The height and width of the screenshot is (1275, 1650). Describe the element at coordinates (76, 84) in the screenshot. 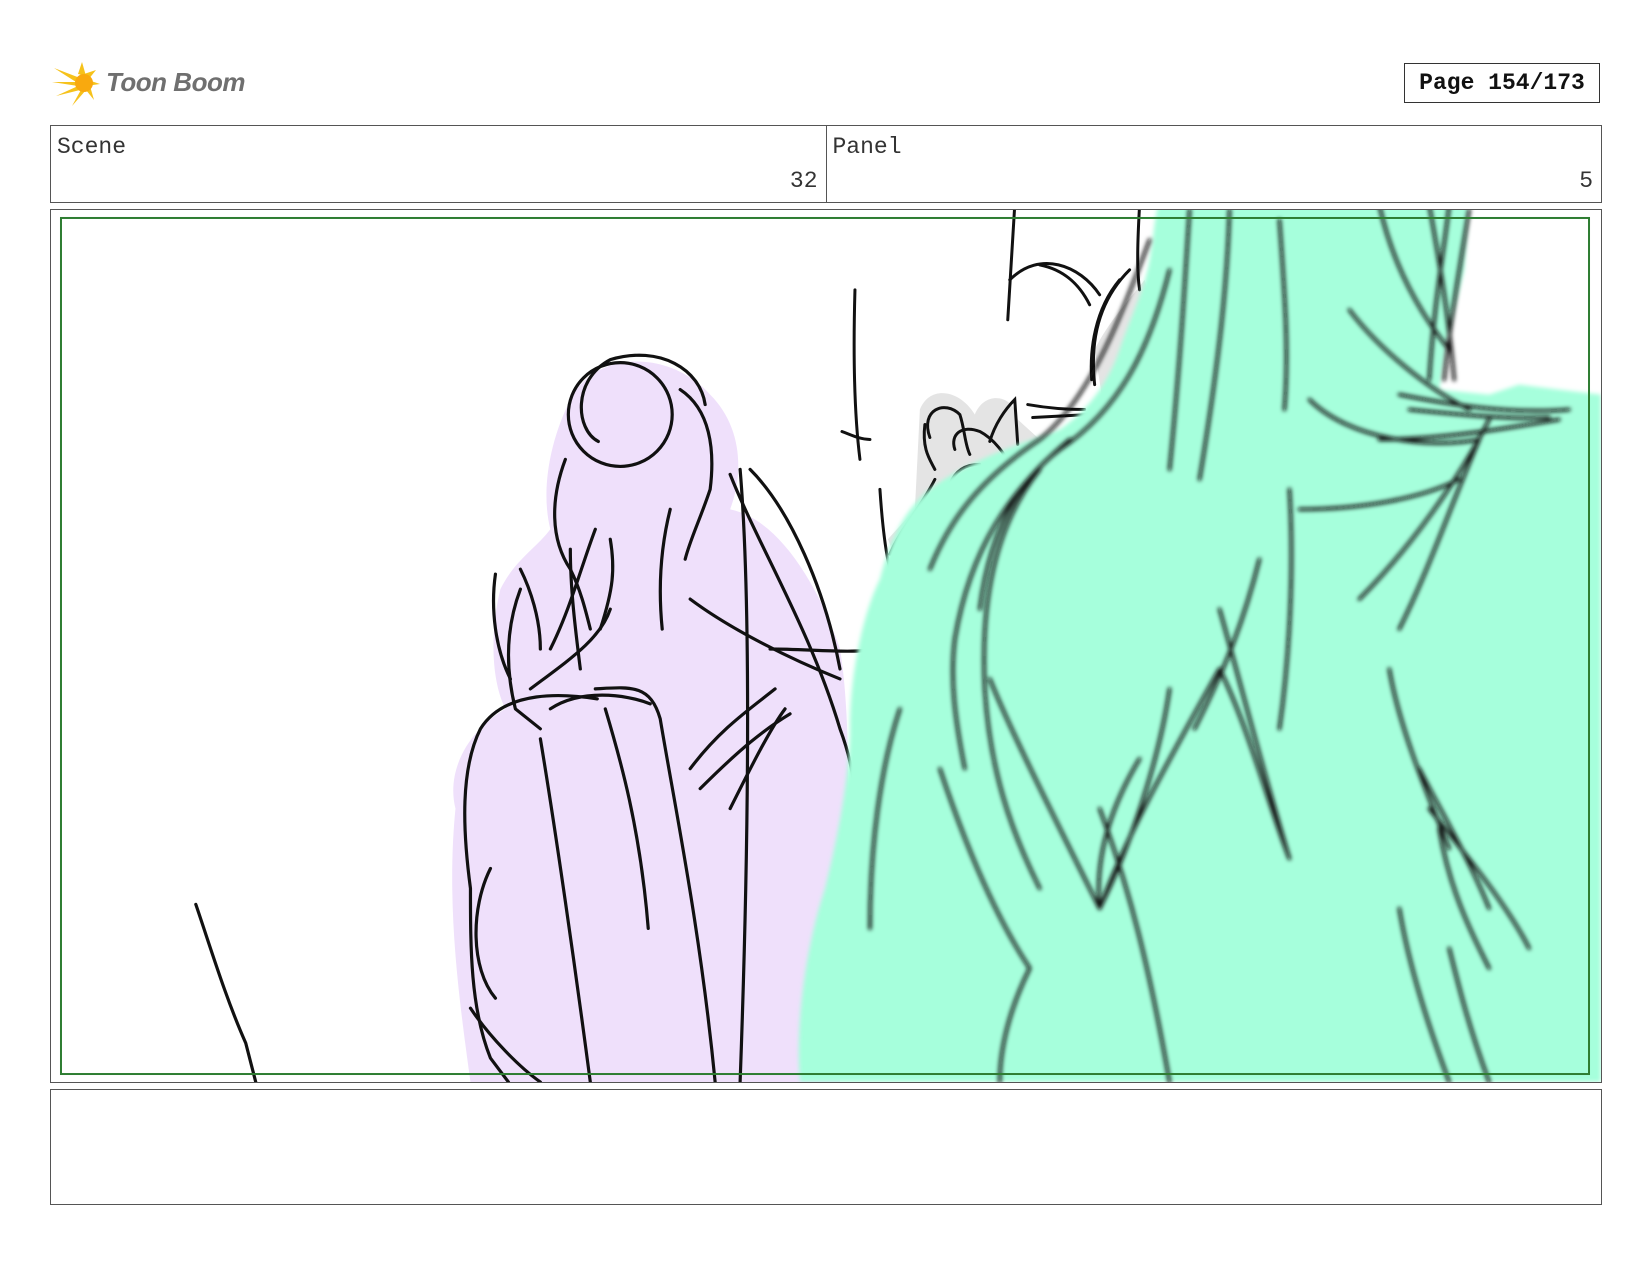

I see `starburst-icon` at that location.